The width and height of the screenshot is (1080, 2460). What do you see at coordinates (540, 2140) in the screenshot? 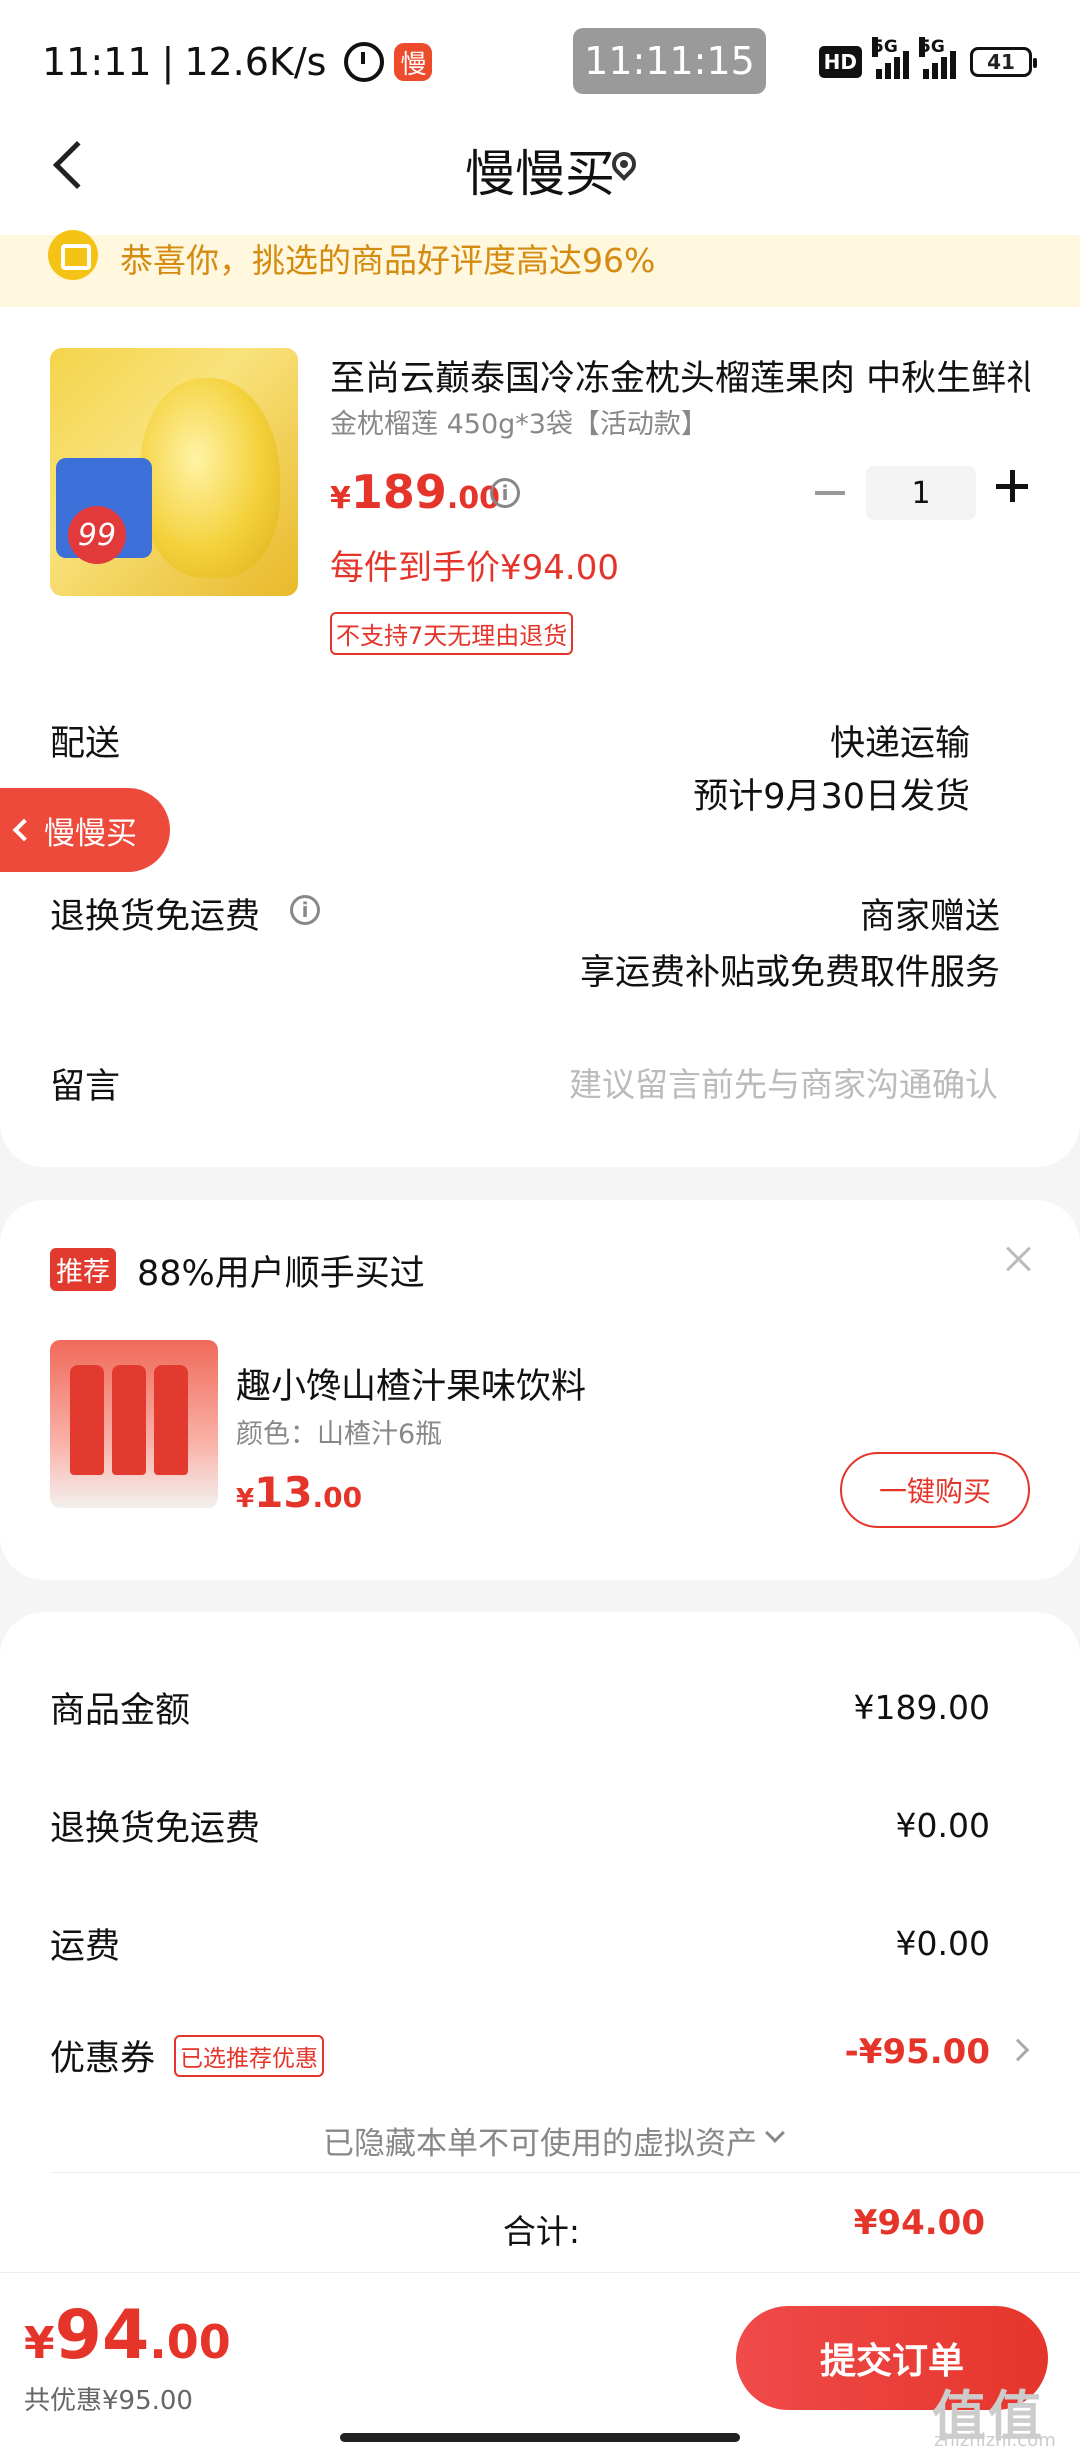
I see `hidden-assets-toggle: 已隐藏本单不可使用的虚拟资产` at bounding box center [540, 2140].